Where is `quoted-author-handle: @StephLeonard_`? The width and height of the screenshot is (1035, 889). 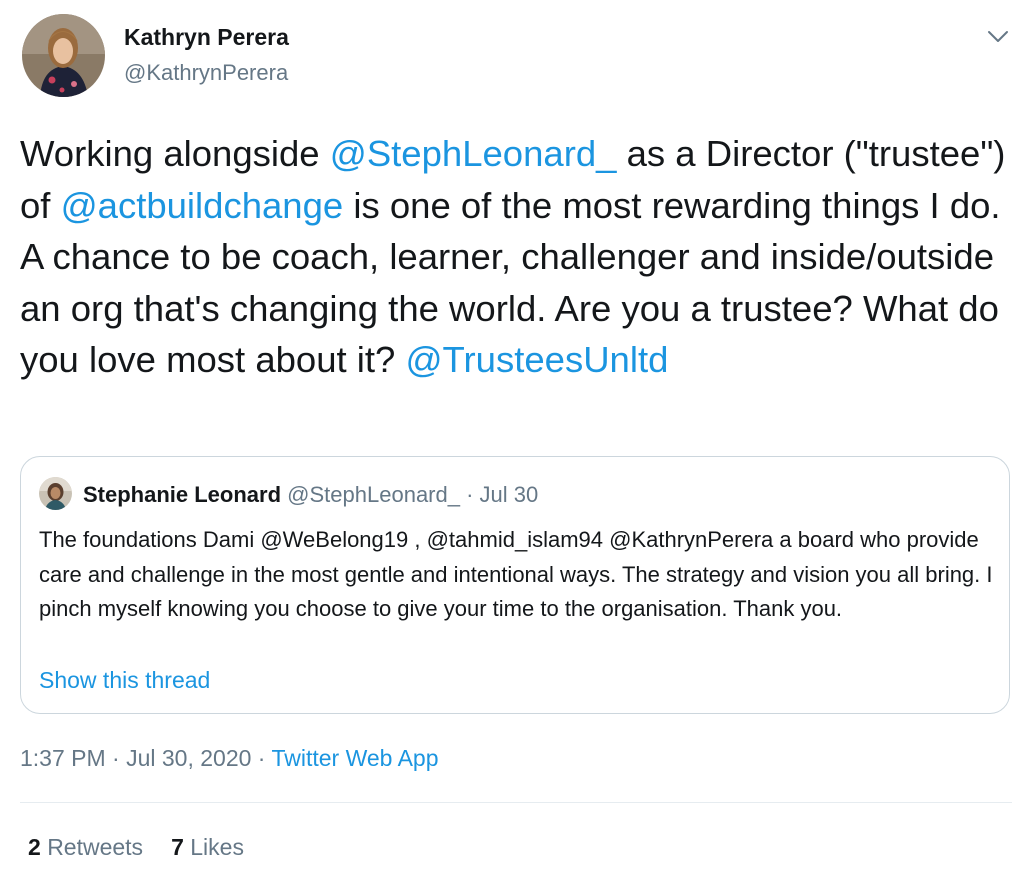 quoted-author-handle: @StephLeonard_ is located at coordinates (373, 494).